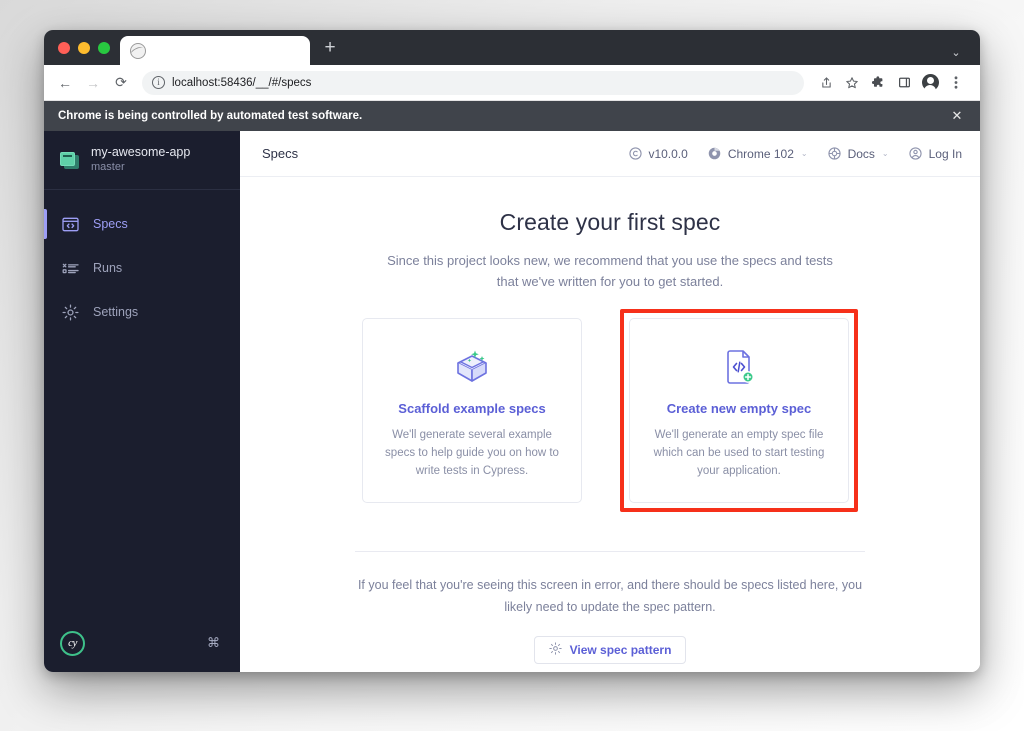  Describe the element at coordinates (70, 224) in the screenshot. I see `specs-window-icon` at that location.